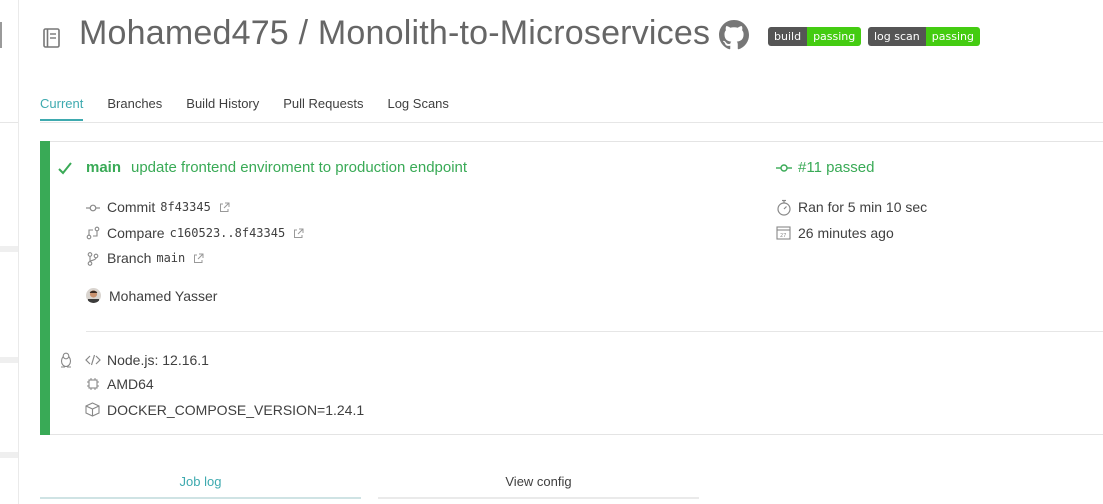  Describe the element at coordinates (134, 108) in the screenshot. I see `tab-branches: Branches` at that location.